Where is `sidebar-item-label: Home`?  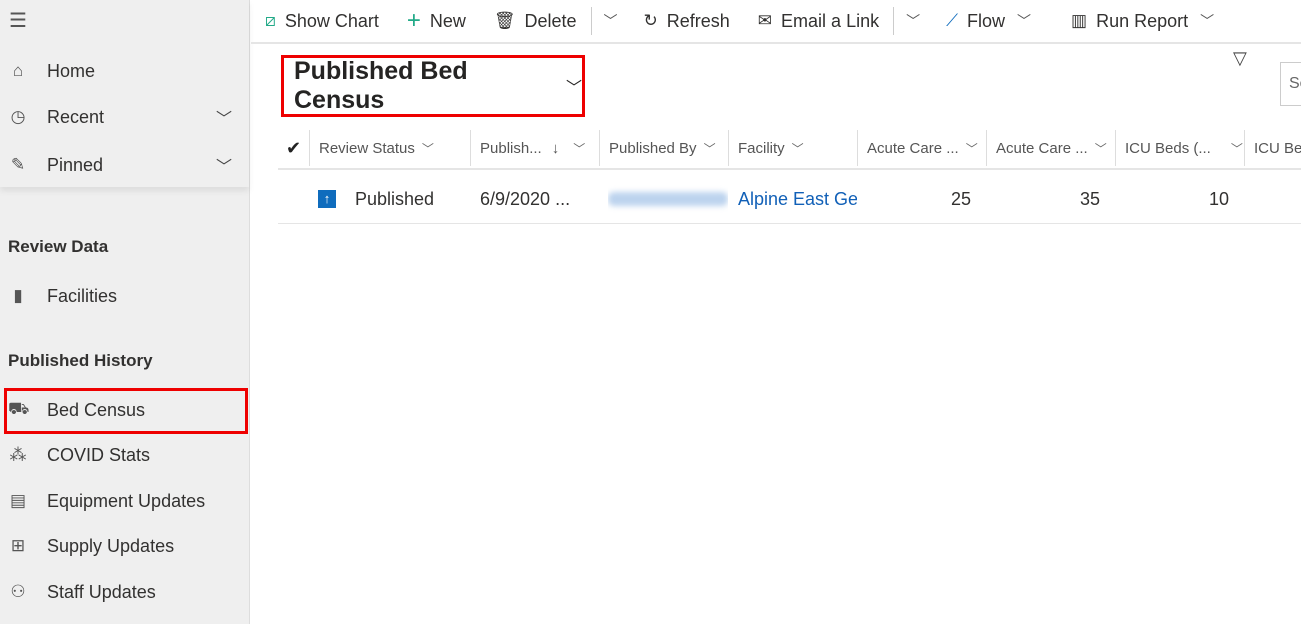
sidebar-item-label: Home is located at coordinates (71, 70).